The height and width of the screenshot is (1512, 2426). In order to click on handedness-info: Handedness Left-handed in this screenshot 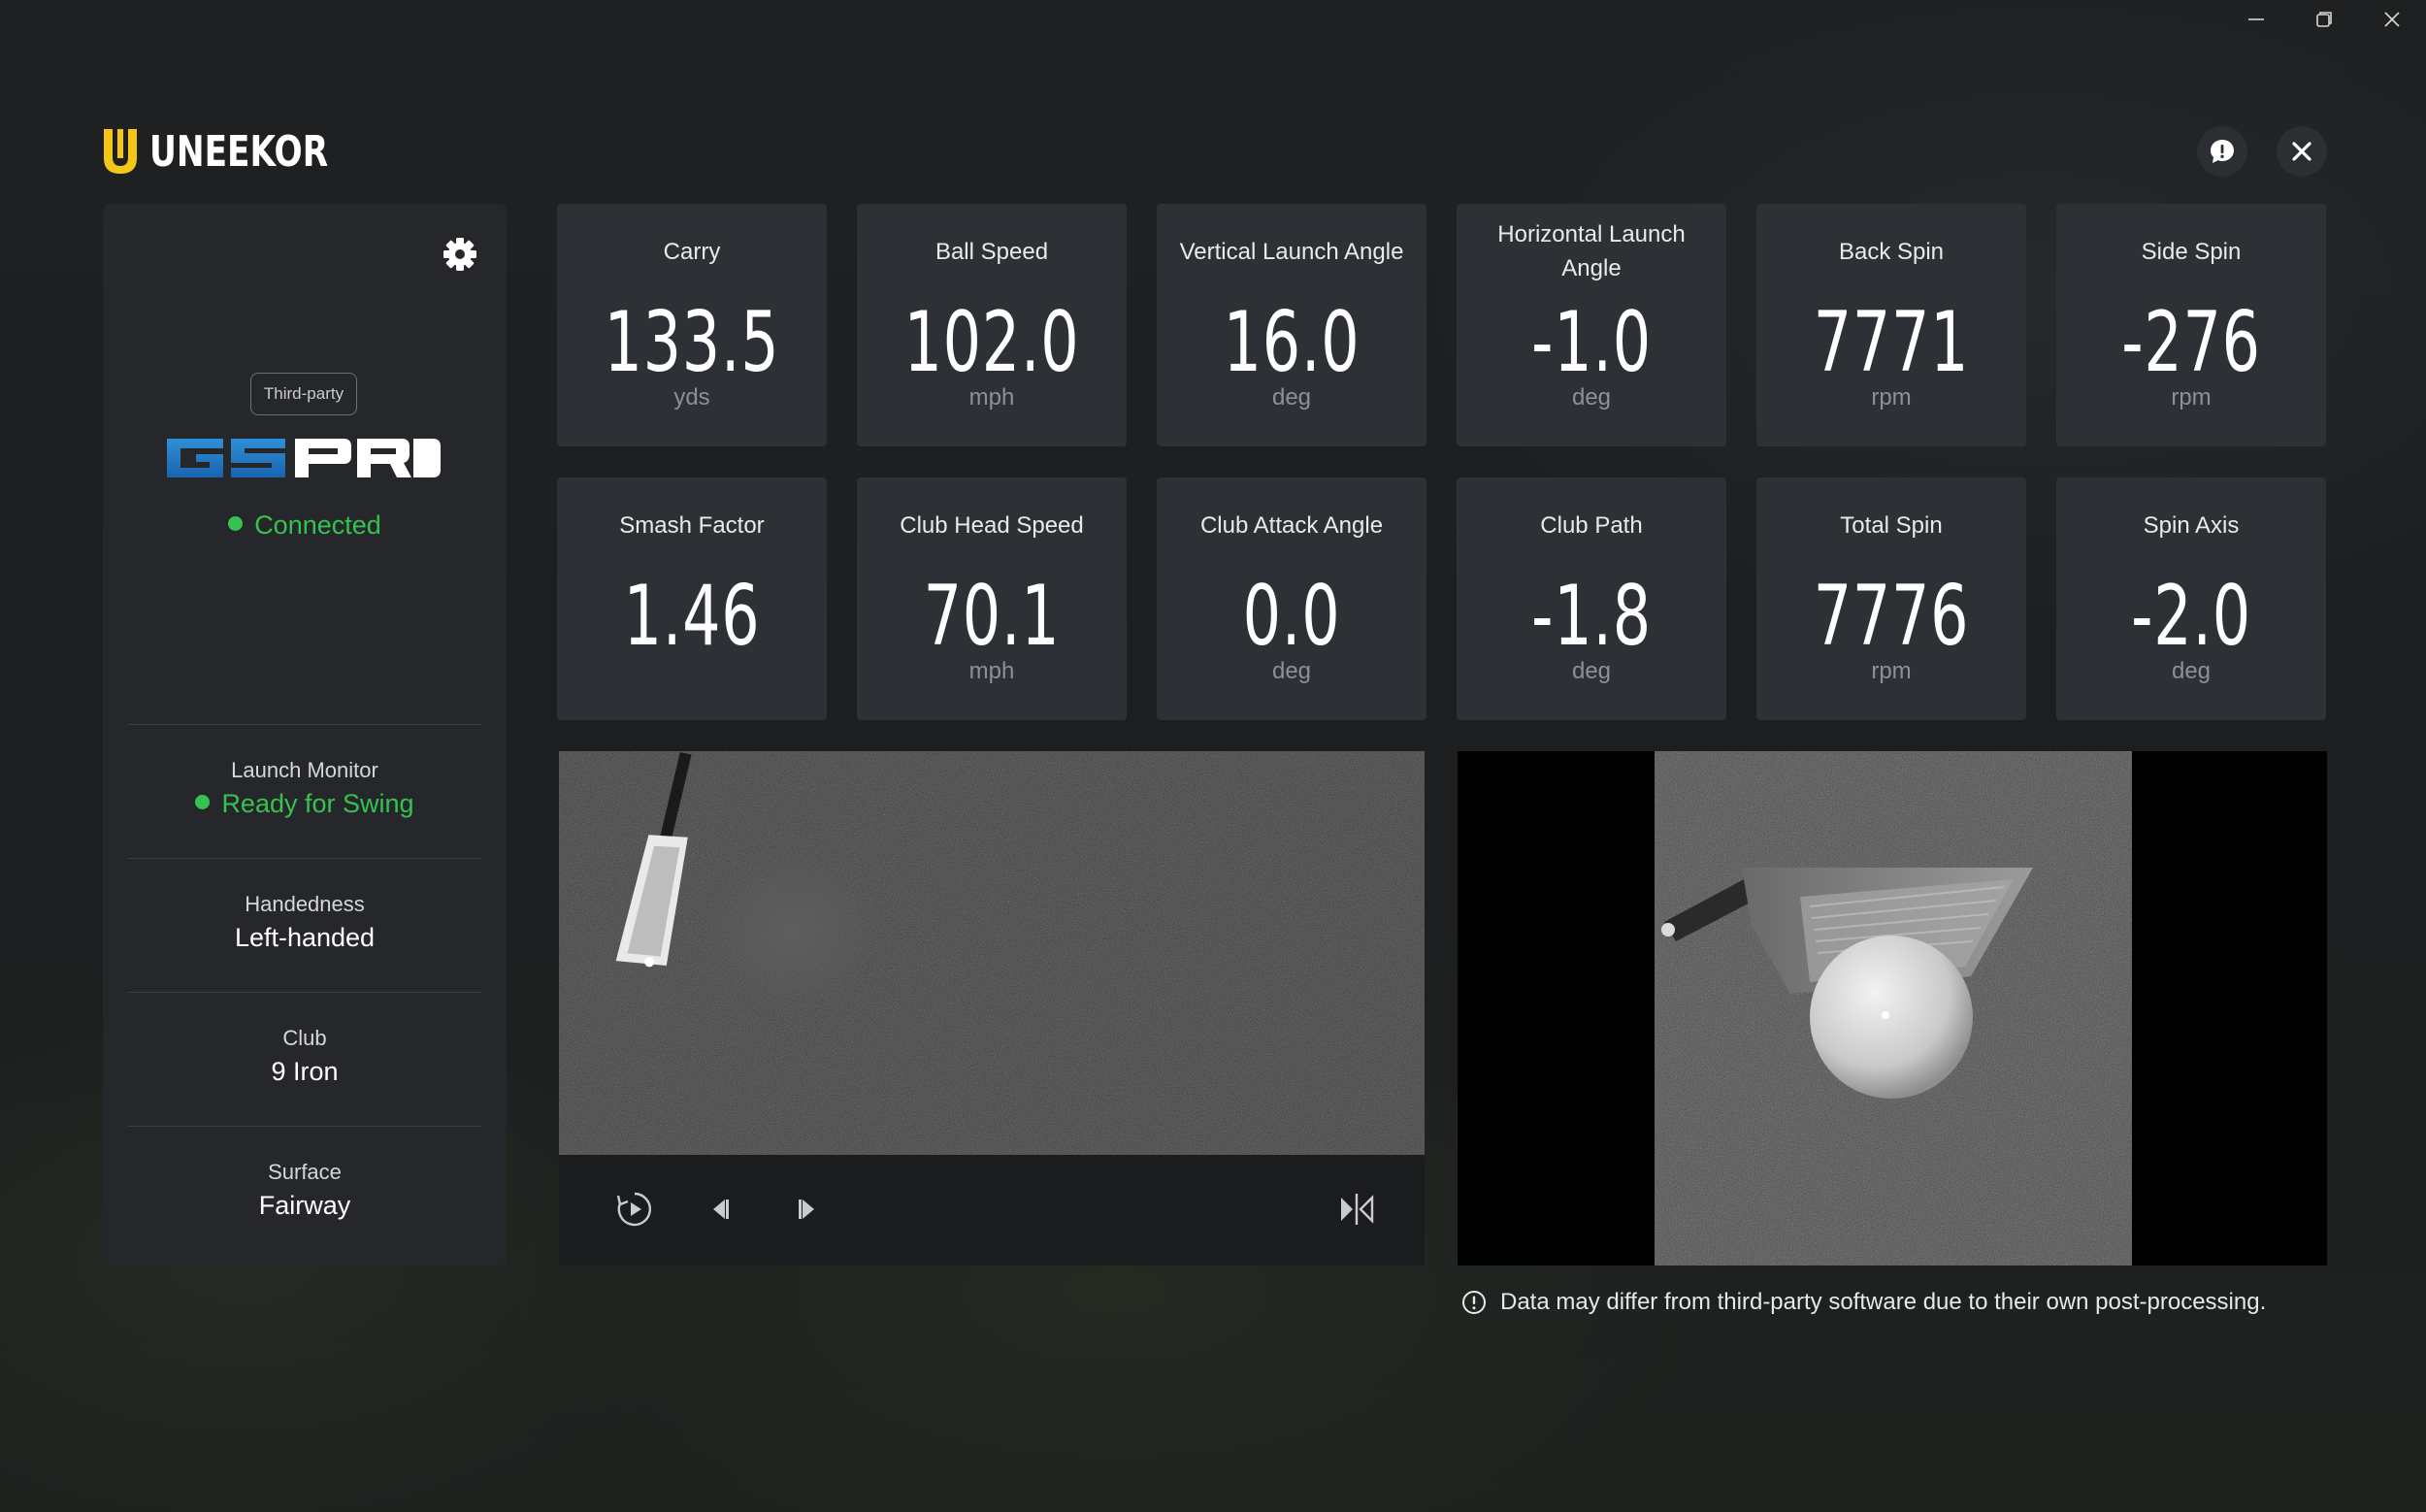, I will do `click(304, 925)`.